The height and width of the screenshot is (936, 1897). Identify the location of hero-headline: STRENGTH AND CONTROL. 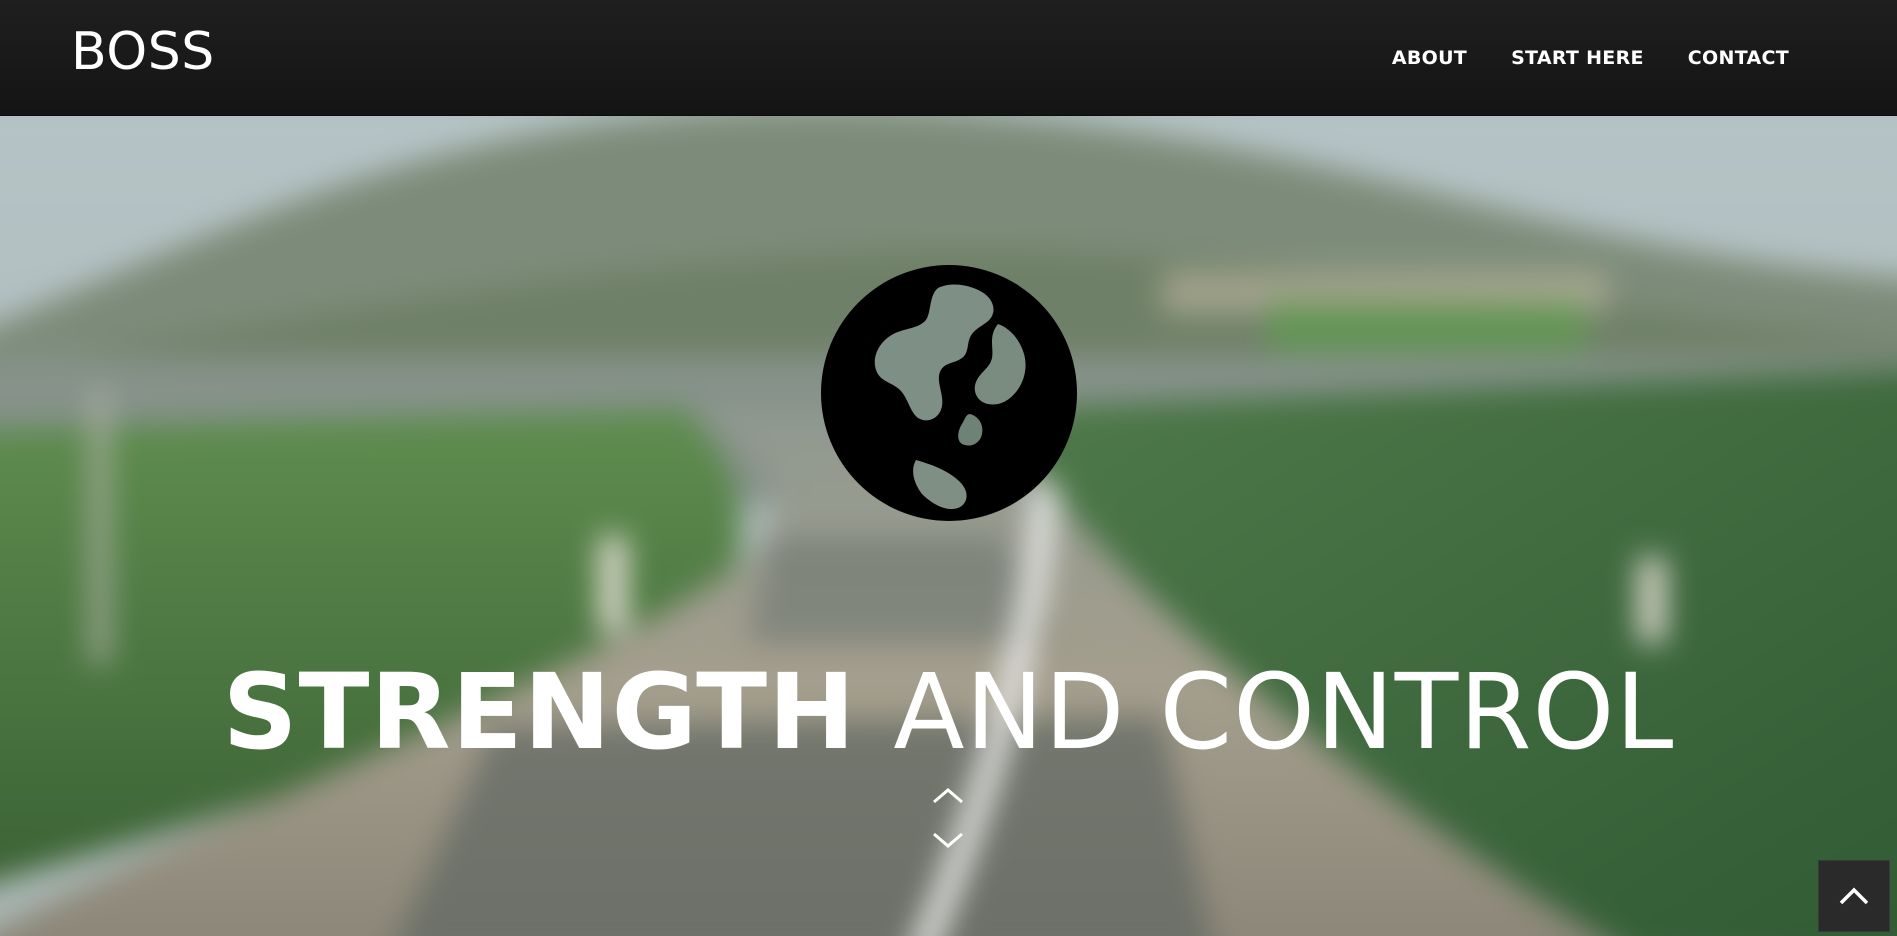
(948, 712).